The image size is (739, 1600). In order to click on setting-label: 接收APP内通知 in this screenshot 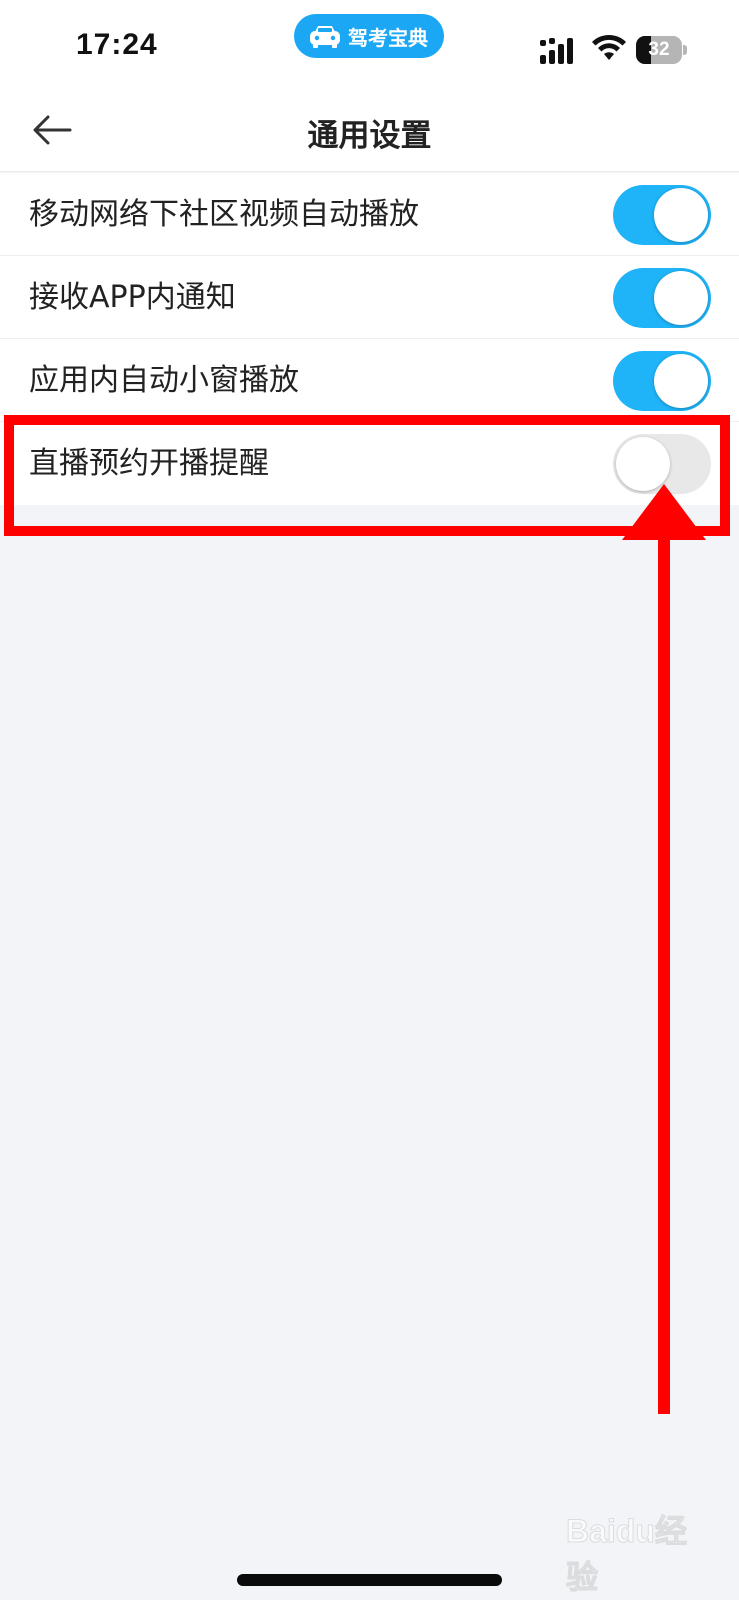, I will do `click(132, 297)`.